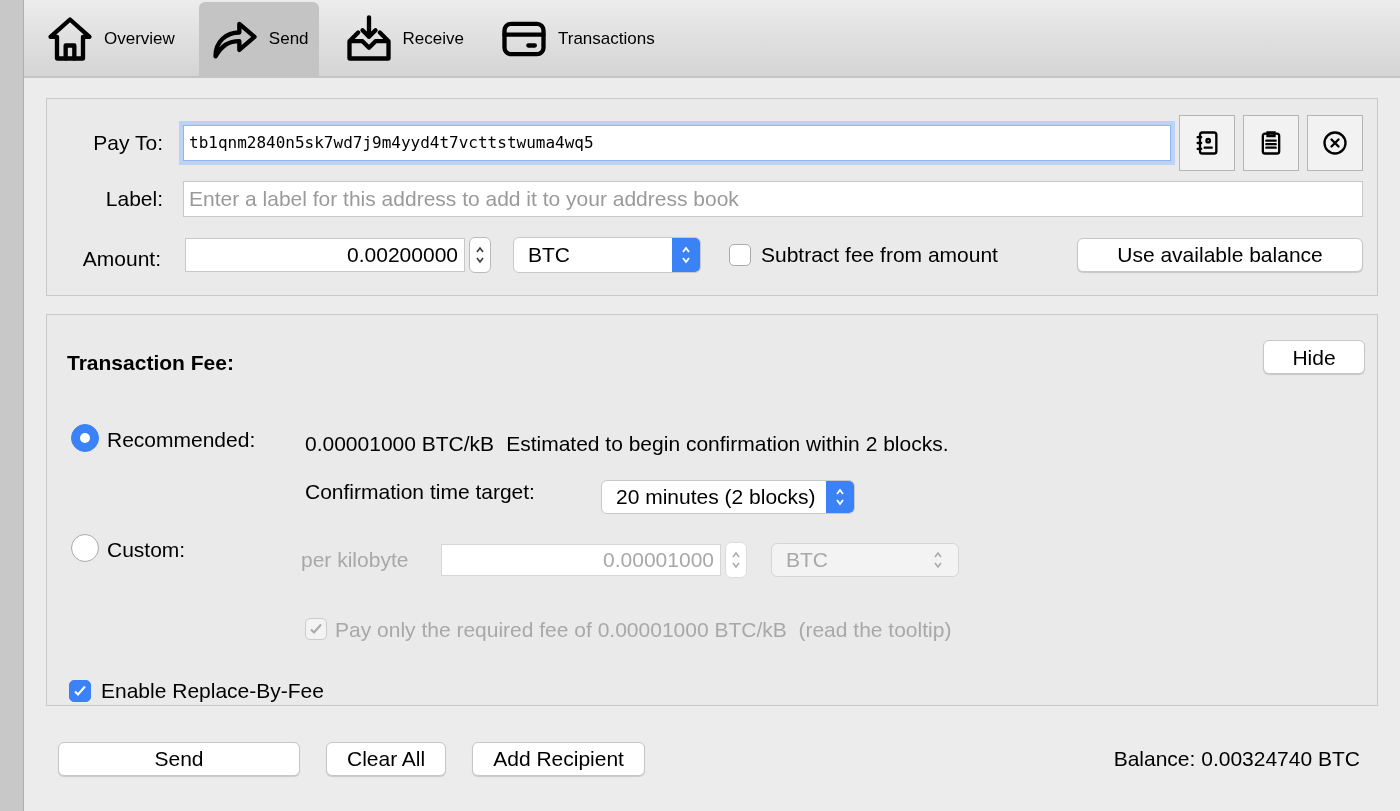 The width and height of the screenshot is (1400, 811). What do you see at coordinates (150, 362) in the screenshot?
I see `fee-title: Transaction Fee:` at bounding box center [150, 362].